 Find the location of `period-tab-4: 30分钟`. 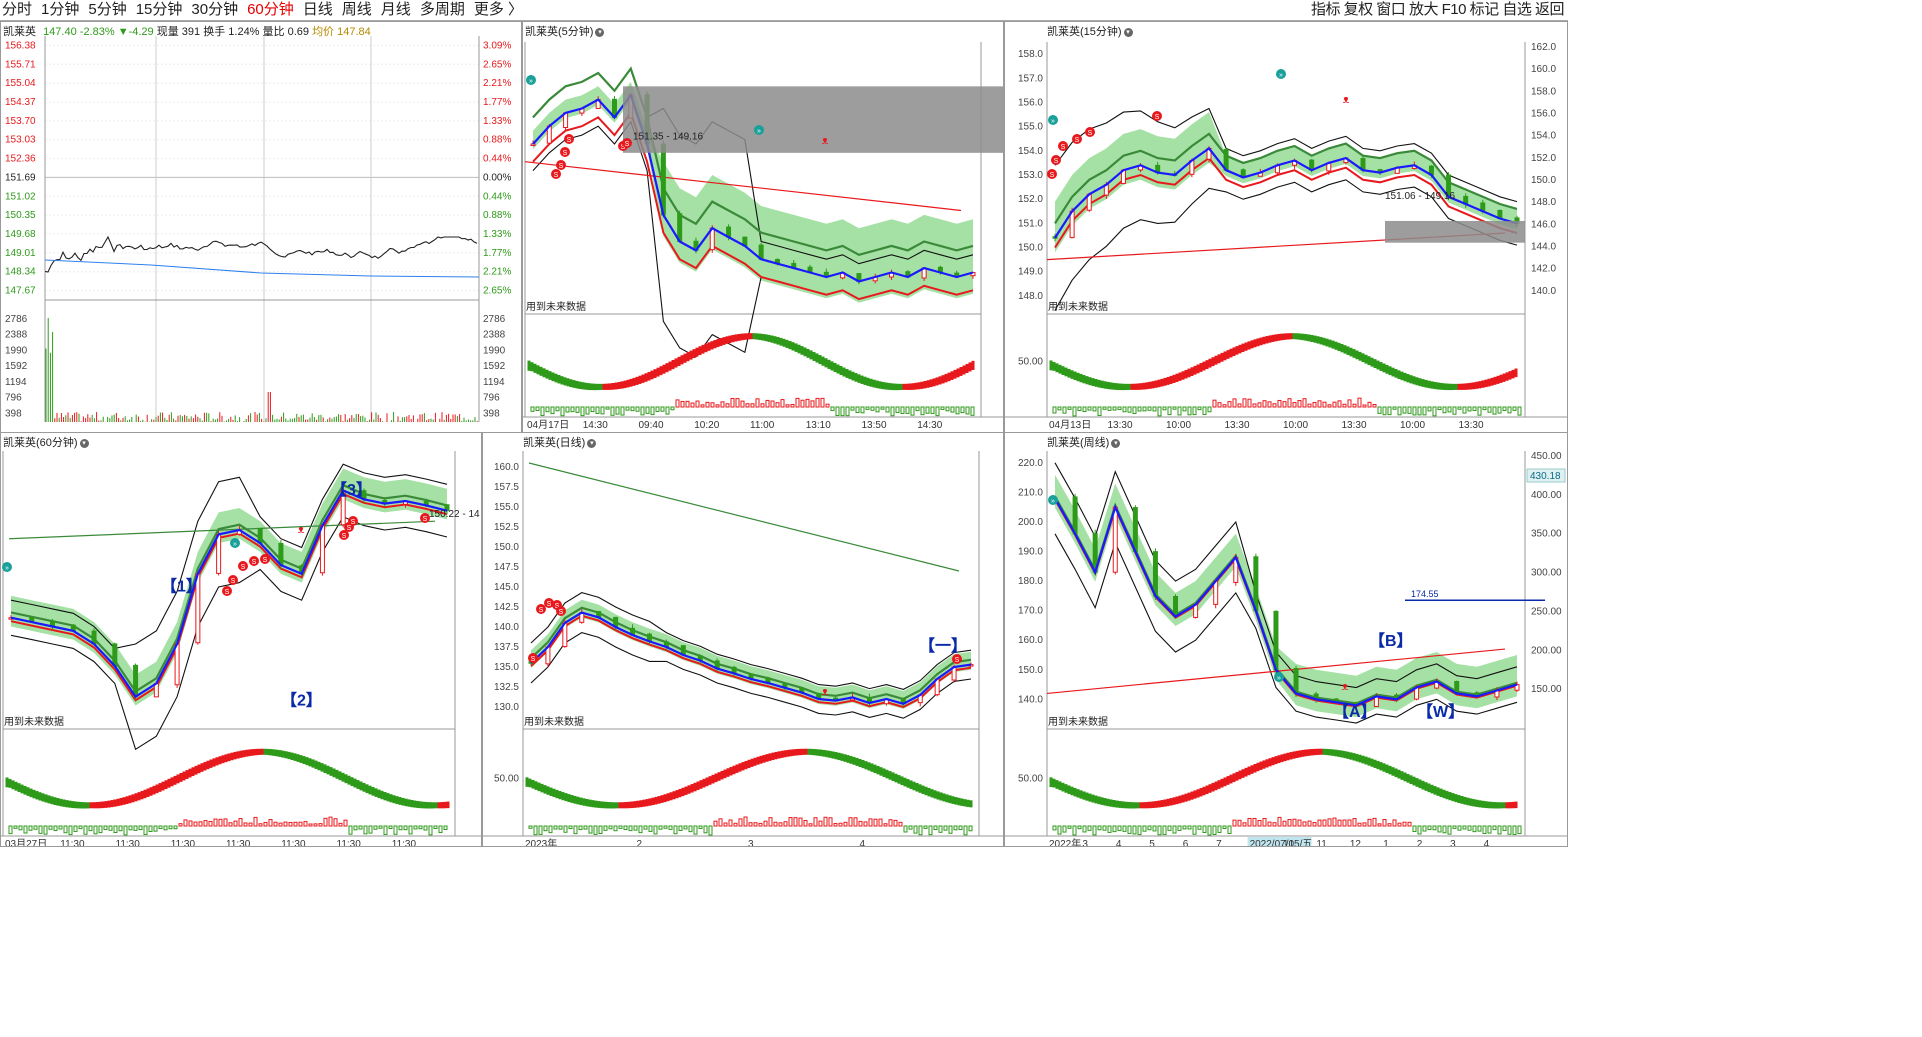

period-tab-4: 30分钟 is located at coordinates (214, 9).